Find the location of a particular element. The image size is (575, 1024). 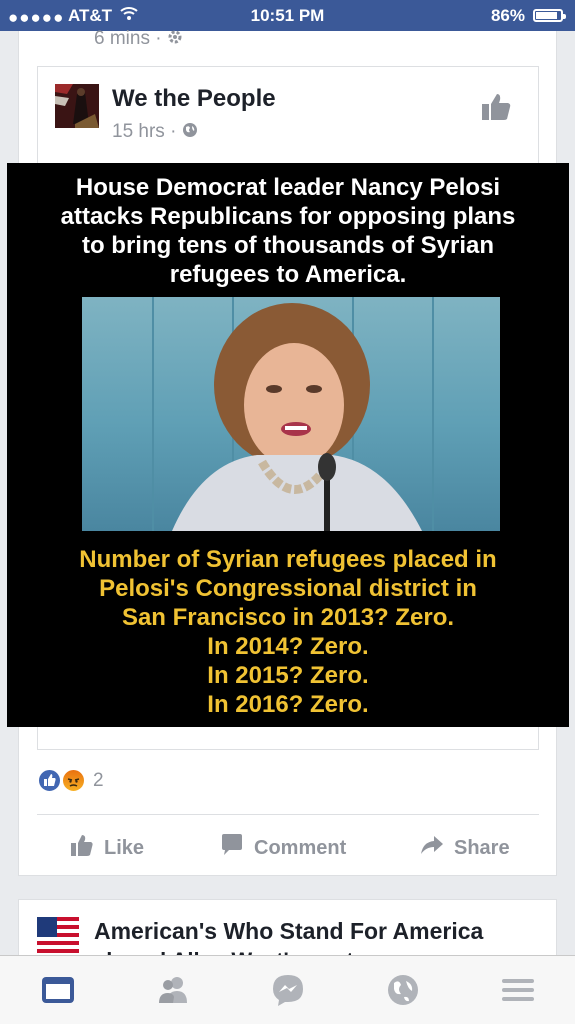

tab-menu is located at coordinates (518, 990).